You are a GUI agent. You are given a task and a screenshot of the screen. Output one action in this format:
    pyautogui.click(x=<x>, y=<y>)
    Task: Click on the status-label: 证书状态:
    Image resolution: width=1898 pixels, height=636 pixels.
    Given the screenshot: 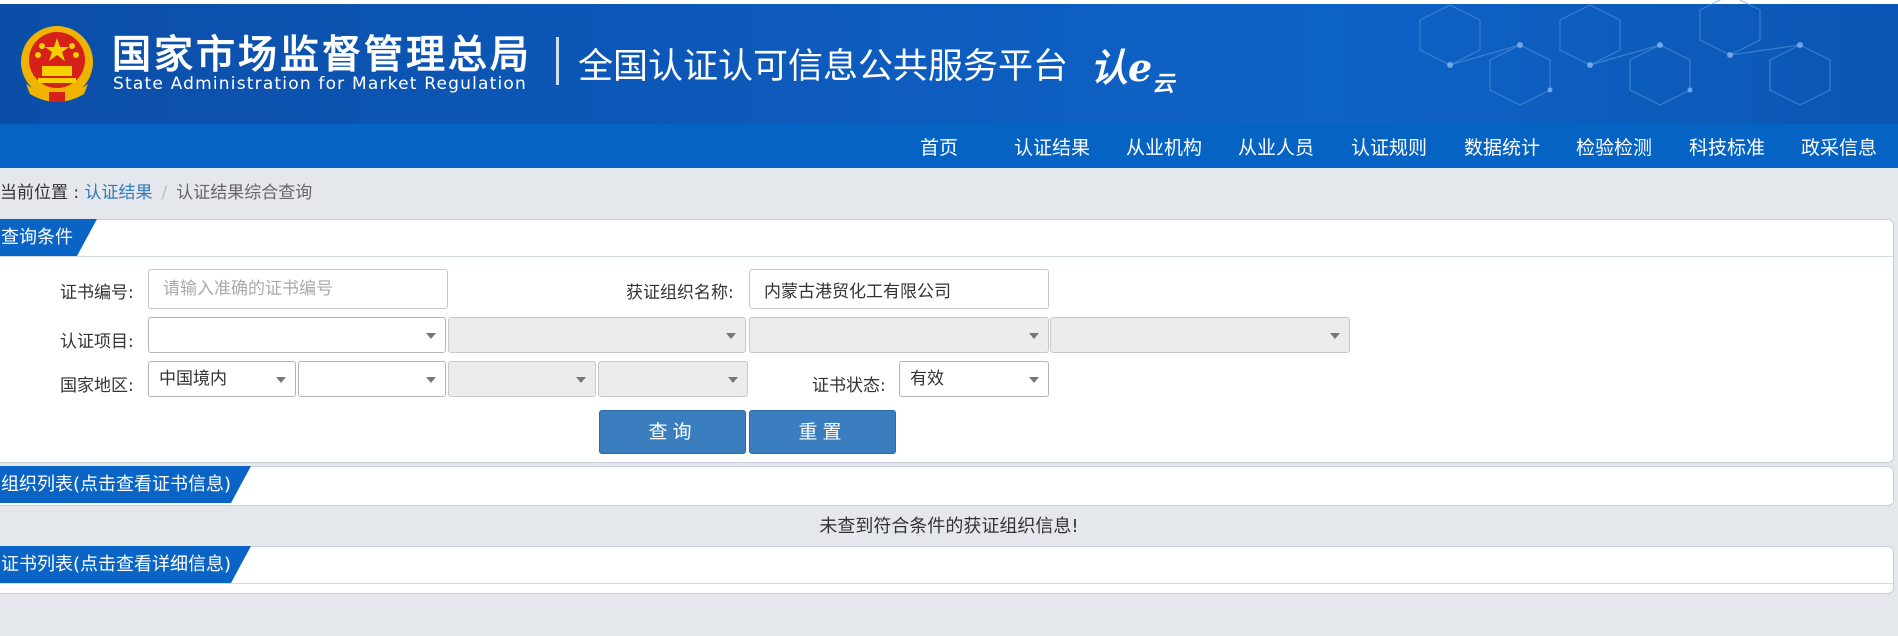 What is the action you would take?
    pyautogui.click(x=849, y=386)
    